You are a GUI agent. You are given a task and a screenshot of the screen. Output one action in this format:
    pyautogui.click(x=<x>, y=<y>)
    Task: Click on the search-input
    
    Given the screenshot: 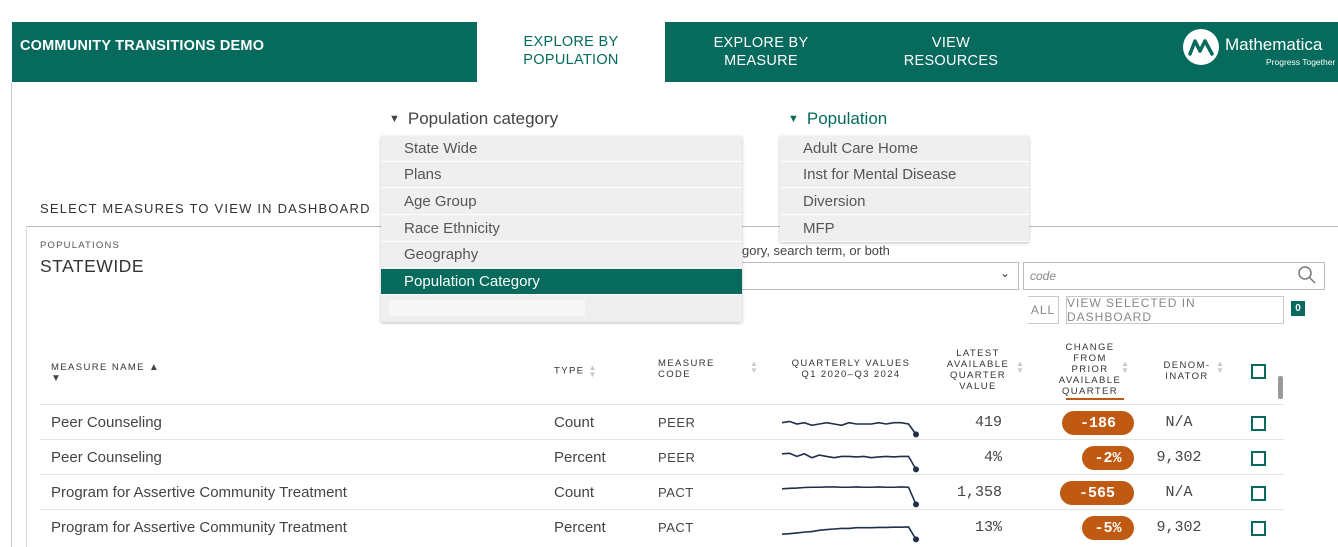 What is the action you would take?
    pyautogui.click(x=1174, y=276)
    